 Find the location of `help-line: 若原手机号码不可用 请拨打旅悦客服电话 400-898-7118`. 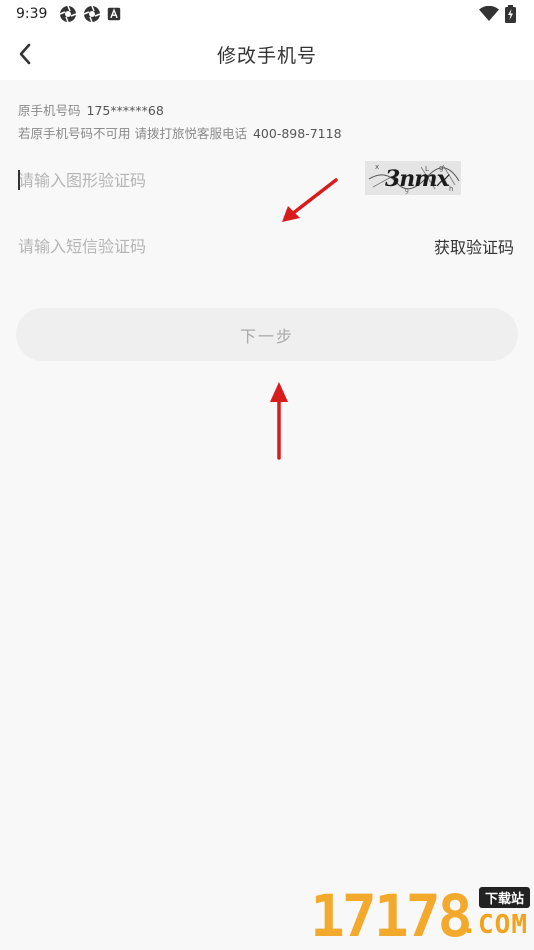

help-line: 若原手机号码不可用 请拨打旅悦客服电话 400-898-7118 is located at coordinates (180, 132).